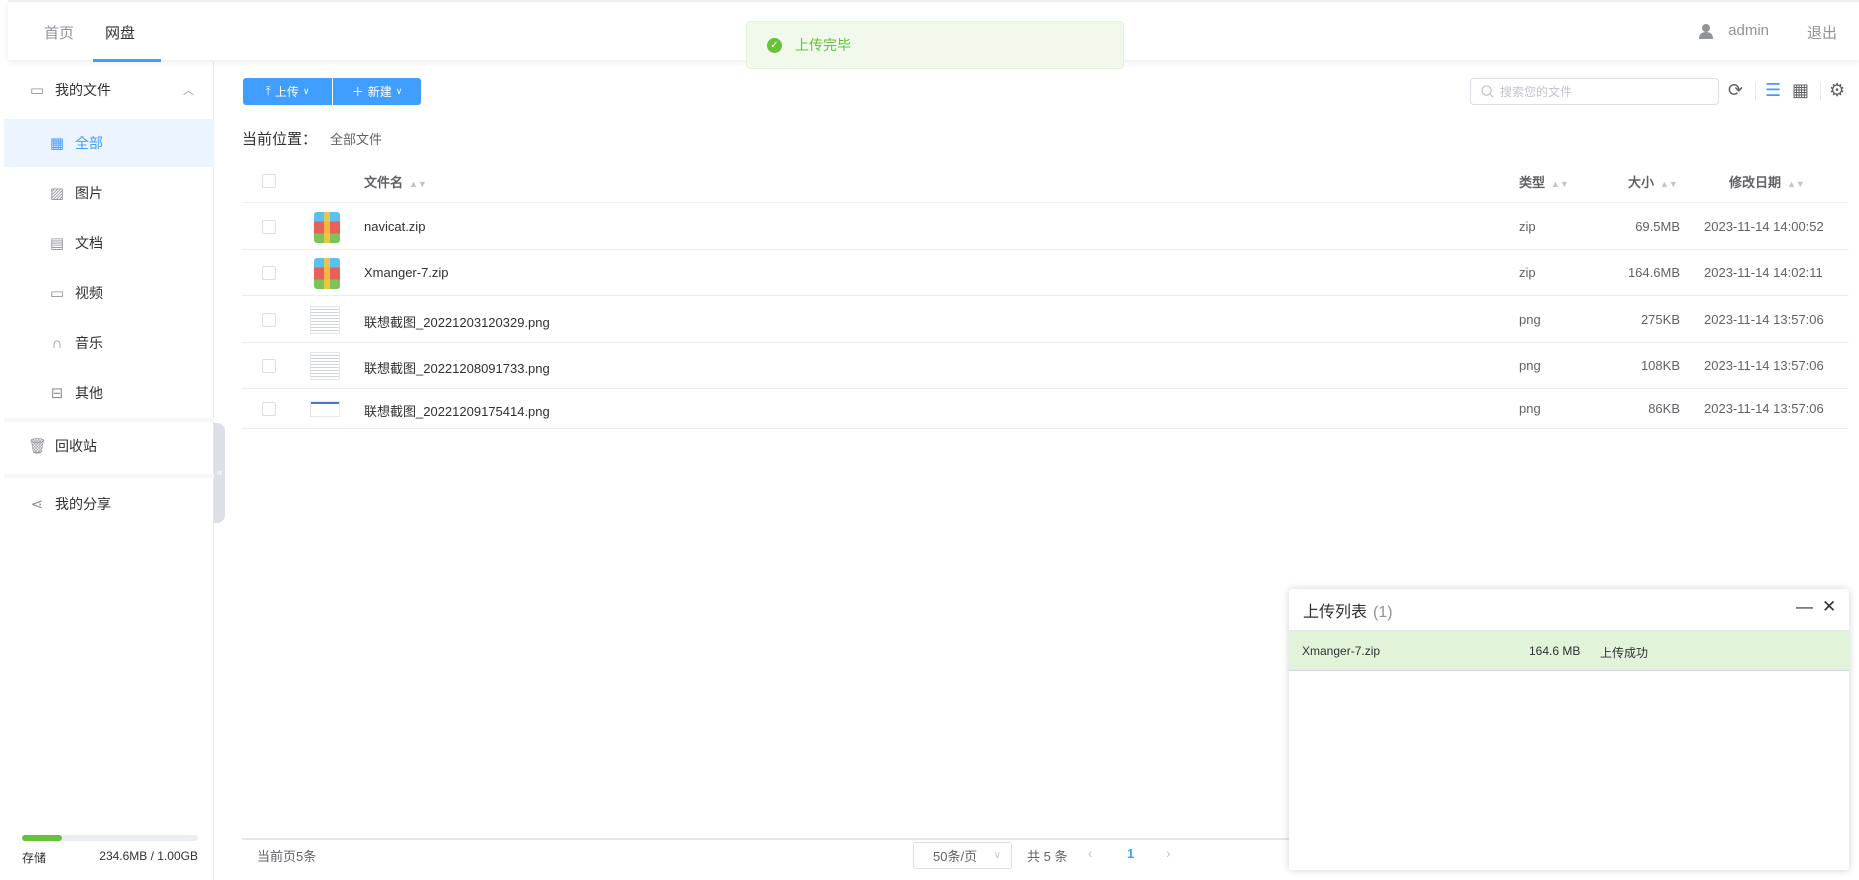  What do you see at coordinates (188, 91) in the screenshot?
I see `chevron-up-icon: ︿` at bounding box center [188, 91].